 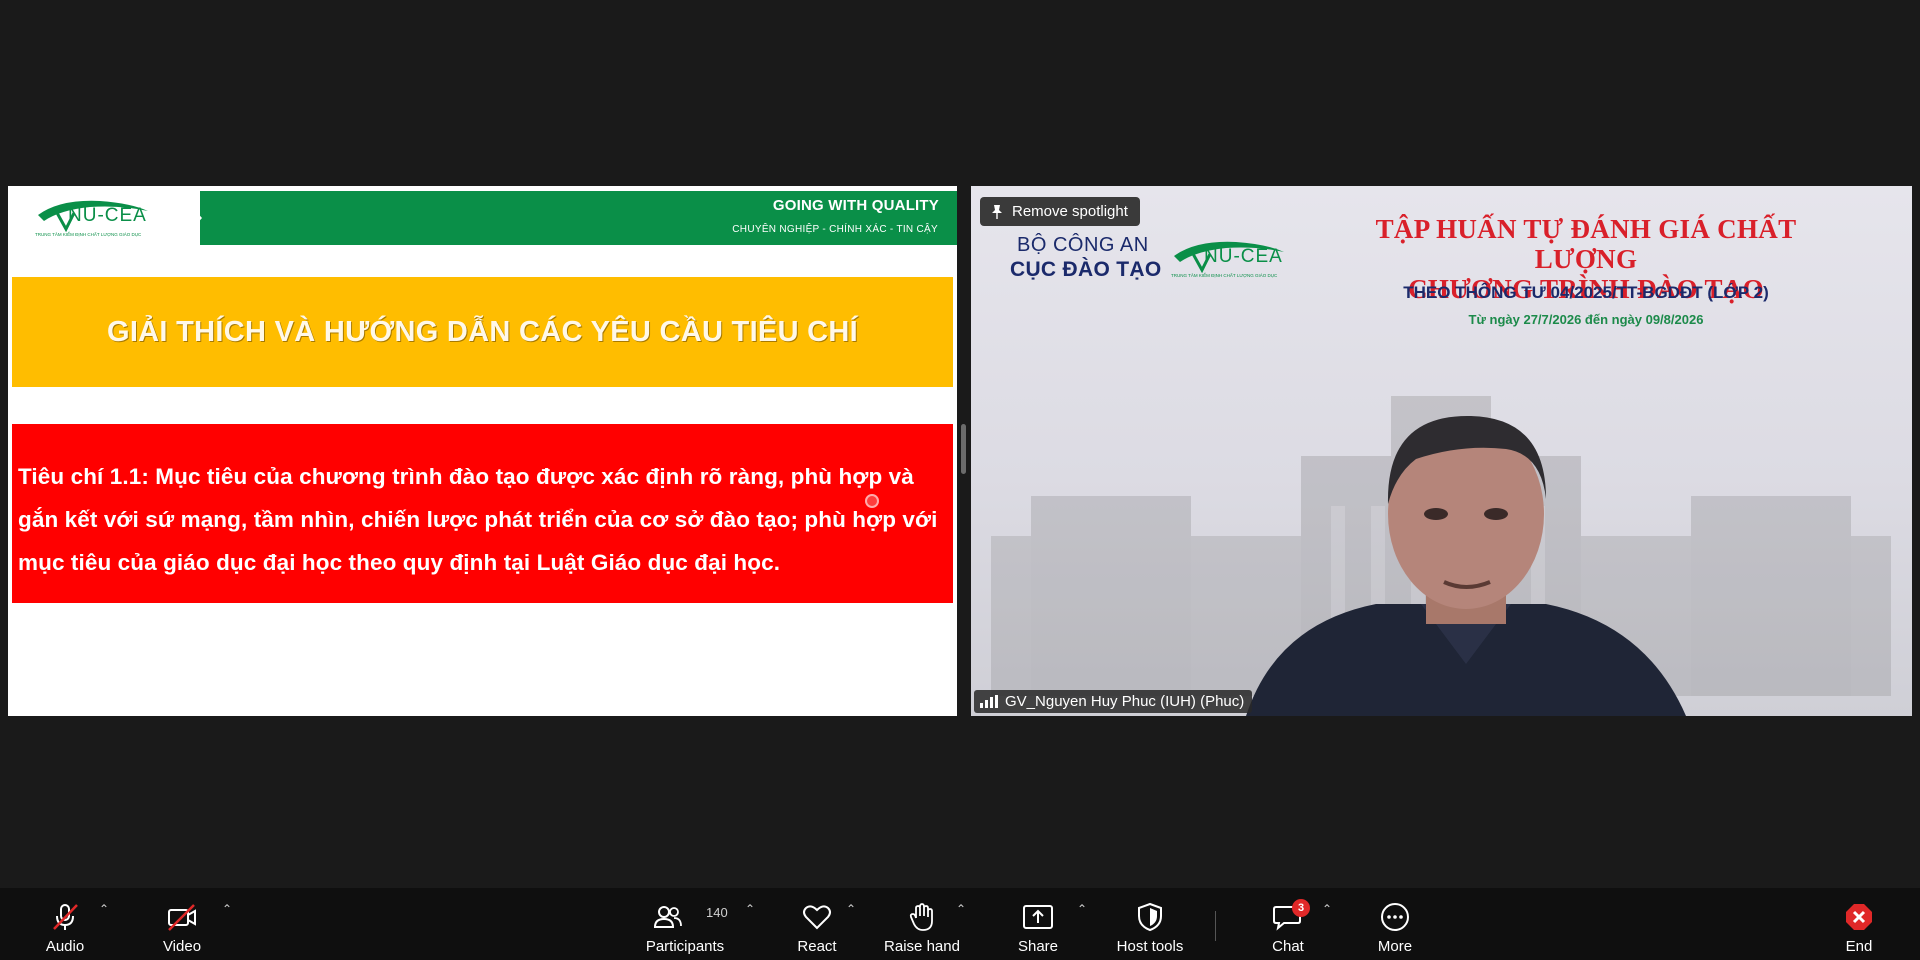 I want to click on participant-video-feed, so click(x=1466, y=565).